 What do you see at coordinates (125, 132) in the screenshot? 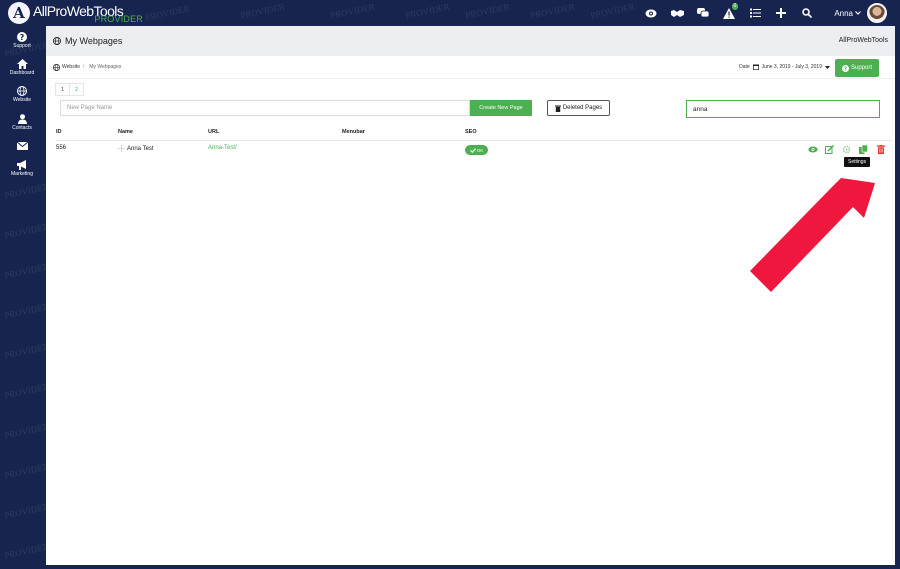
I see `column-header-name: Name` at bounding box center [125, 132].